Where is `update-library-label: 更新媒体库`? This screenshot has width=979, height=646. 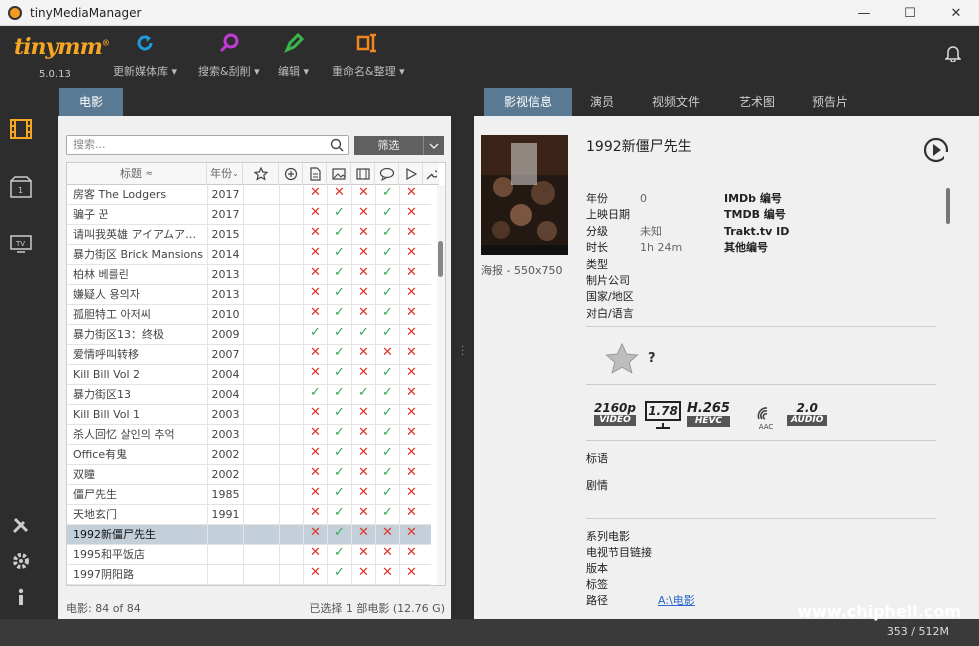 update-library-label: 更新媒体库 is located at coordinates (140, 71).